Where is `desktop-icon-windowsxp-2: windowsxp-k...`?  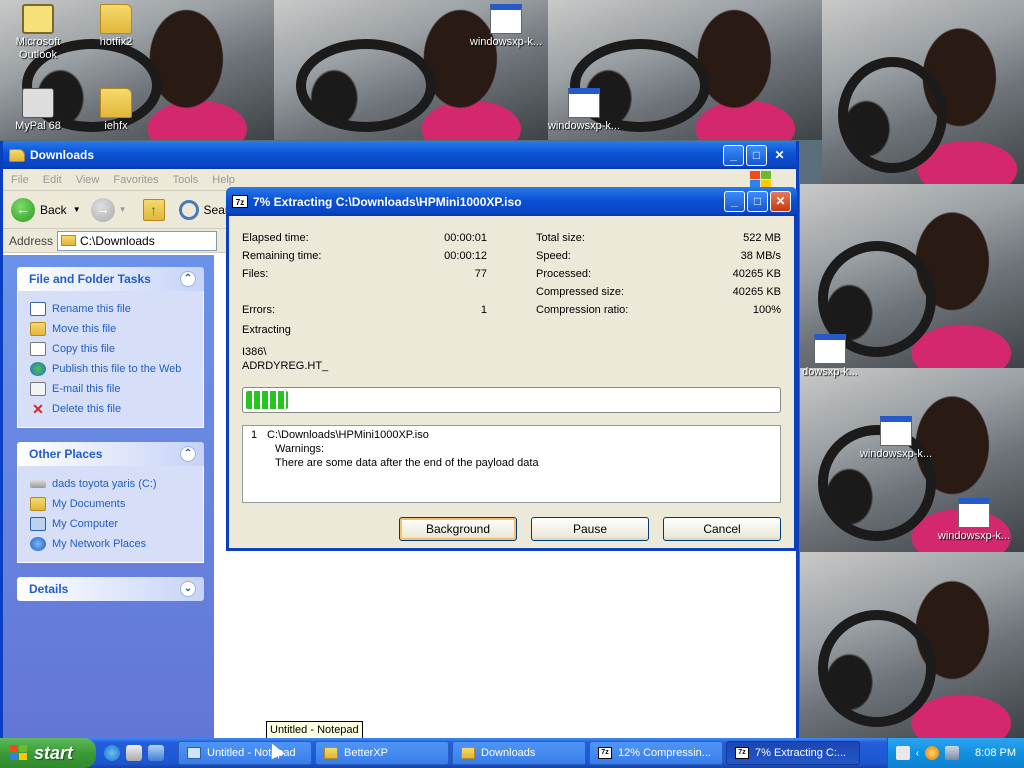
desktop-icon-windowsxp-2: windowsxp-k... is located at coordinates (584, 110).